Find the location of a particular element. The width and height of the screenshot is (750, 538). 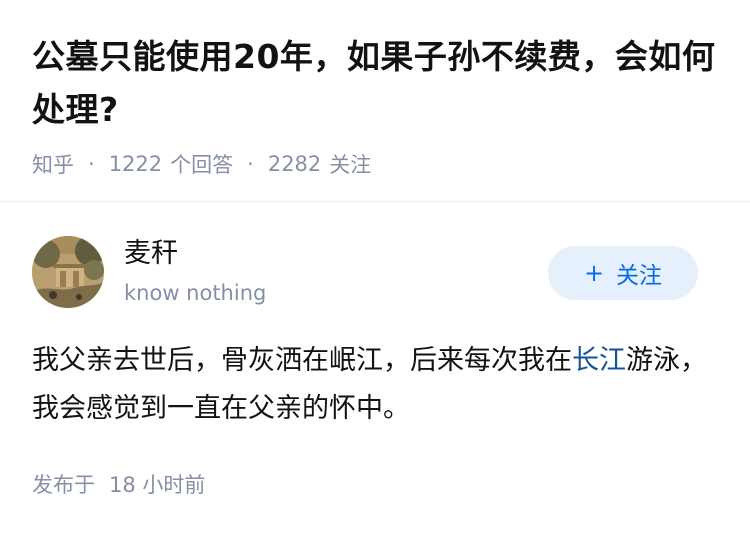

answer-text-before-link: 我父亲去世后，骨灰洒在岷江，后来每次我在 is located at coordinates (302, 360).